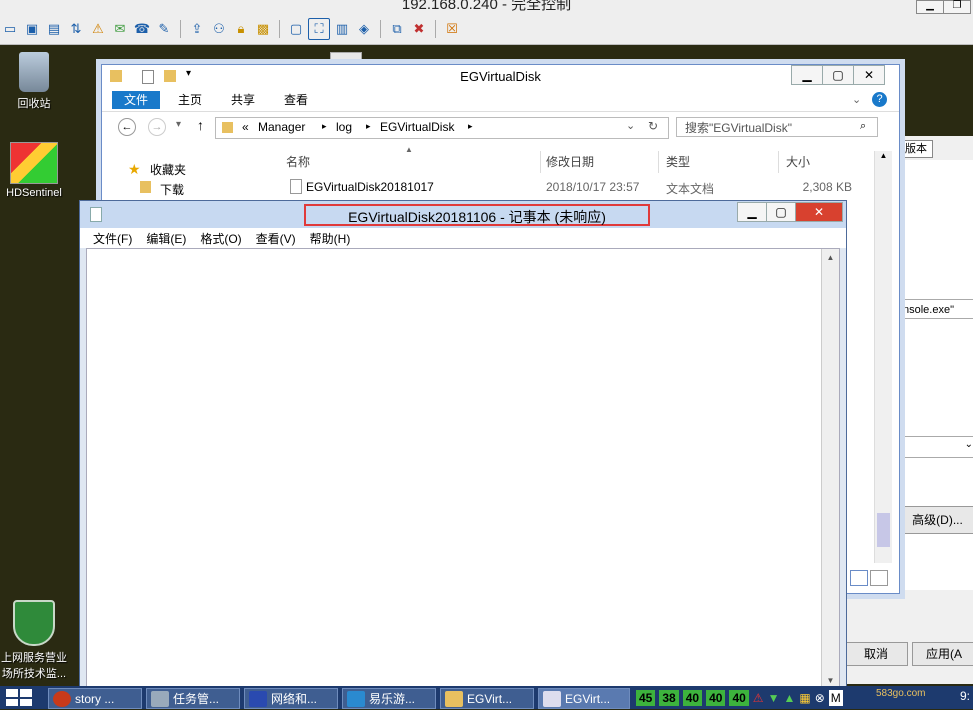 The height and width of the screenshot is (710, 973). What do you see at coordinates (804, 698) in the screenshot?
I see `tray-network-icon: ▦` at bounding box center [804, 698].